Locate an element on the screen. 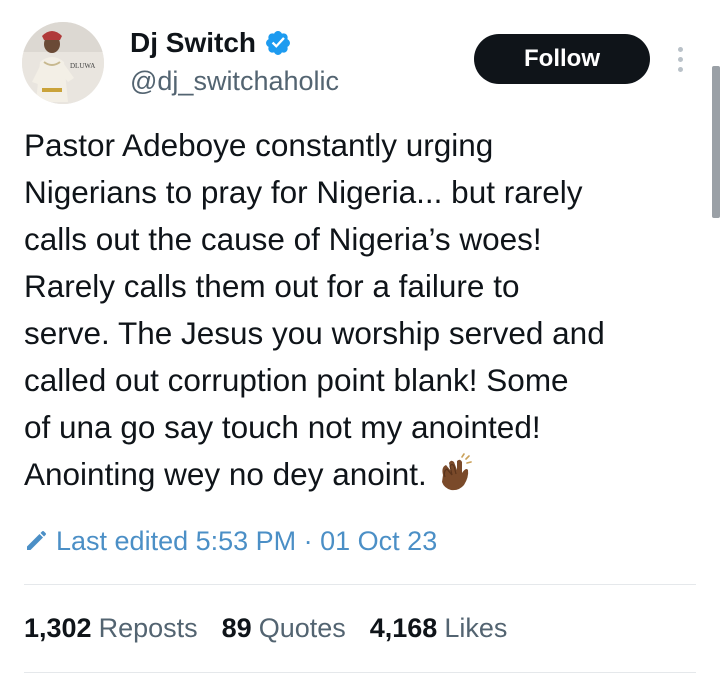 This screenshot has height=696, width=720. likes-count: 4,168 is located at coordinates (403, 628).